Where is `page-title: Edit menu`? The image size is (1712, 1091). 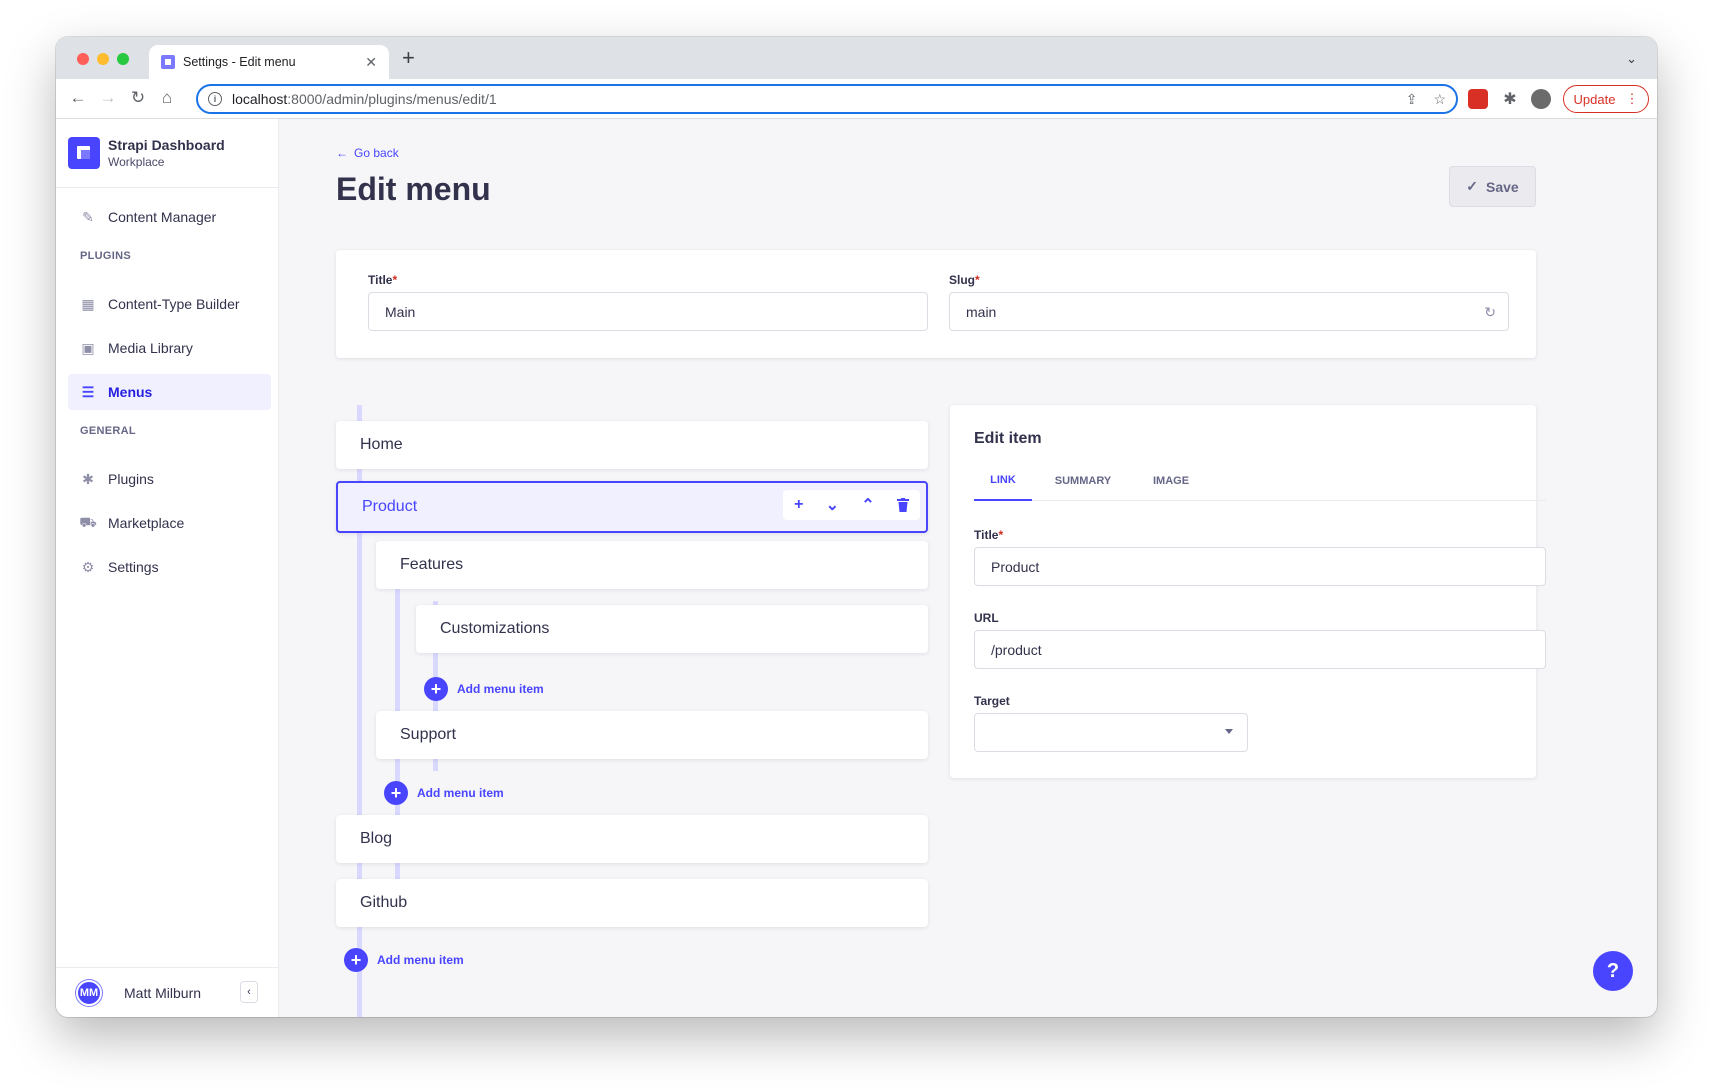
page-title: Edit menu is located at coordinates (413, 189).